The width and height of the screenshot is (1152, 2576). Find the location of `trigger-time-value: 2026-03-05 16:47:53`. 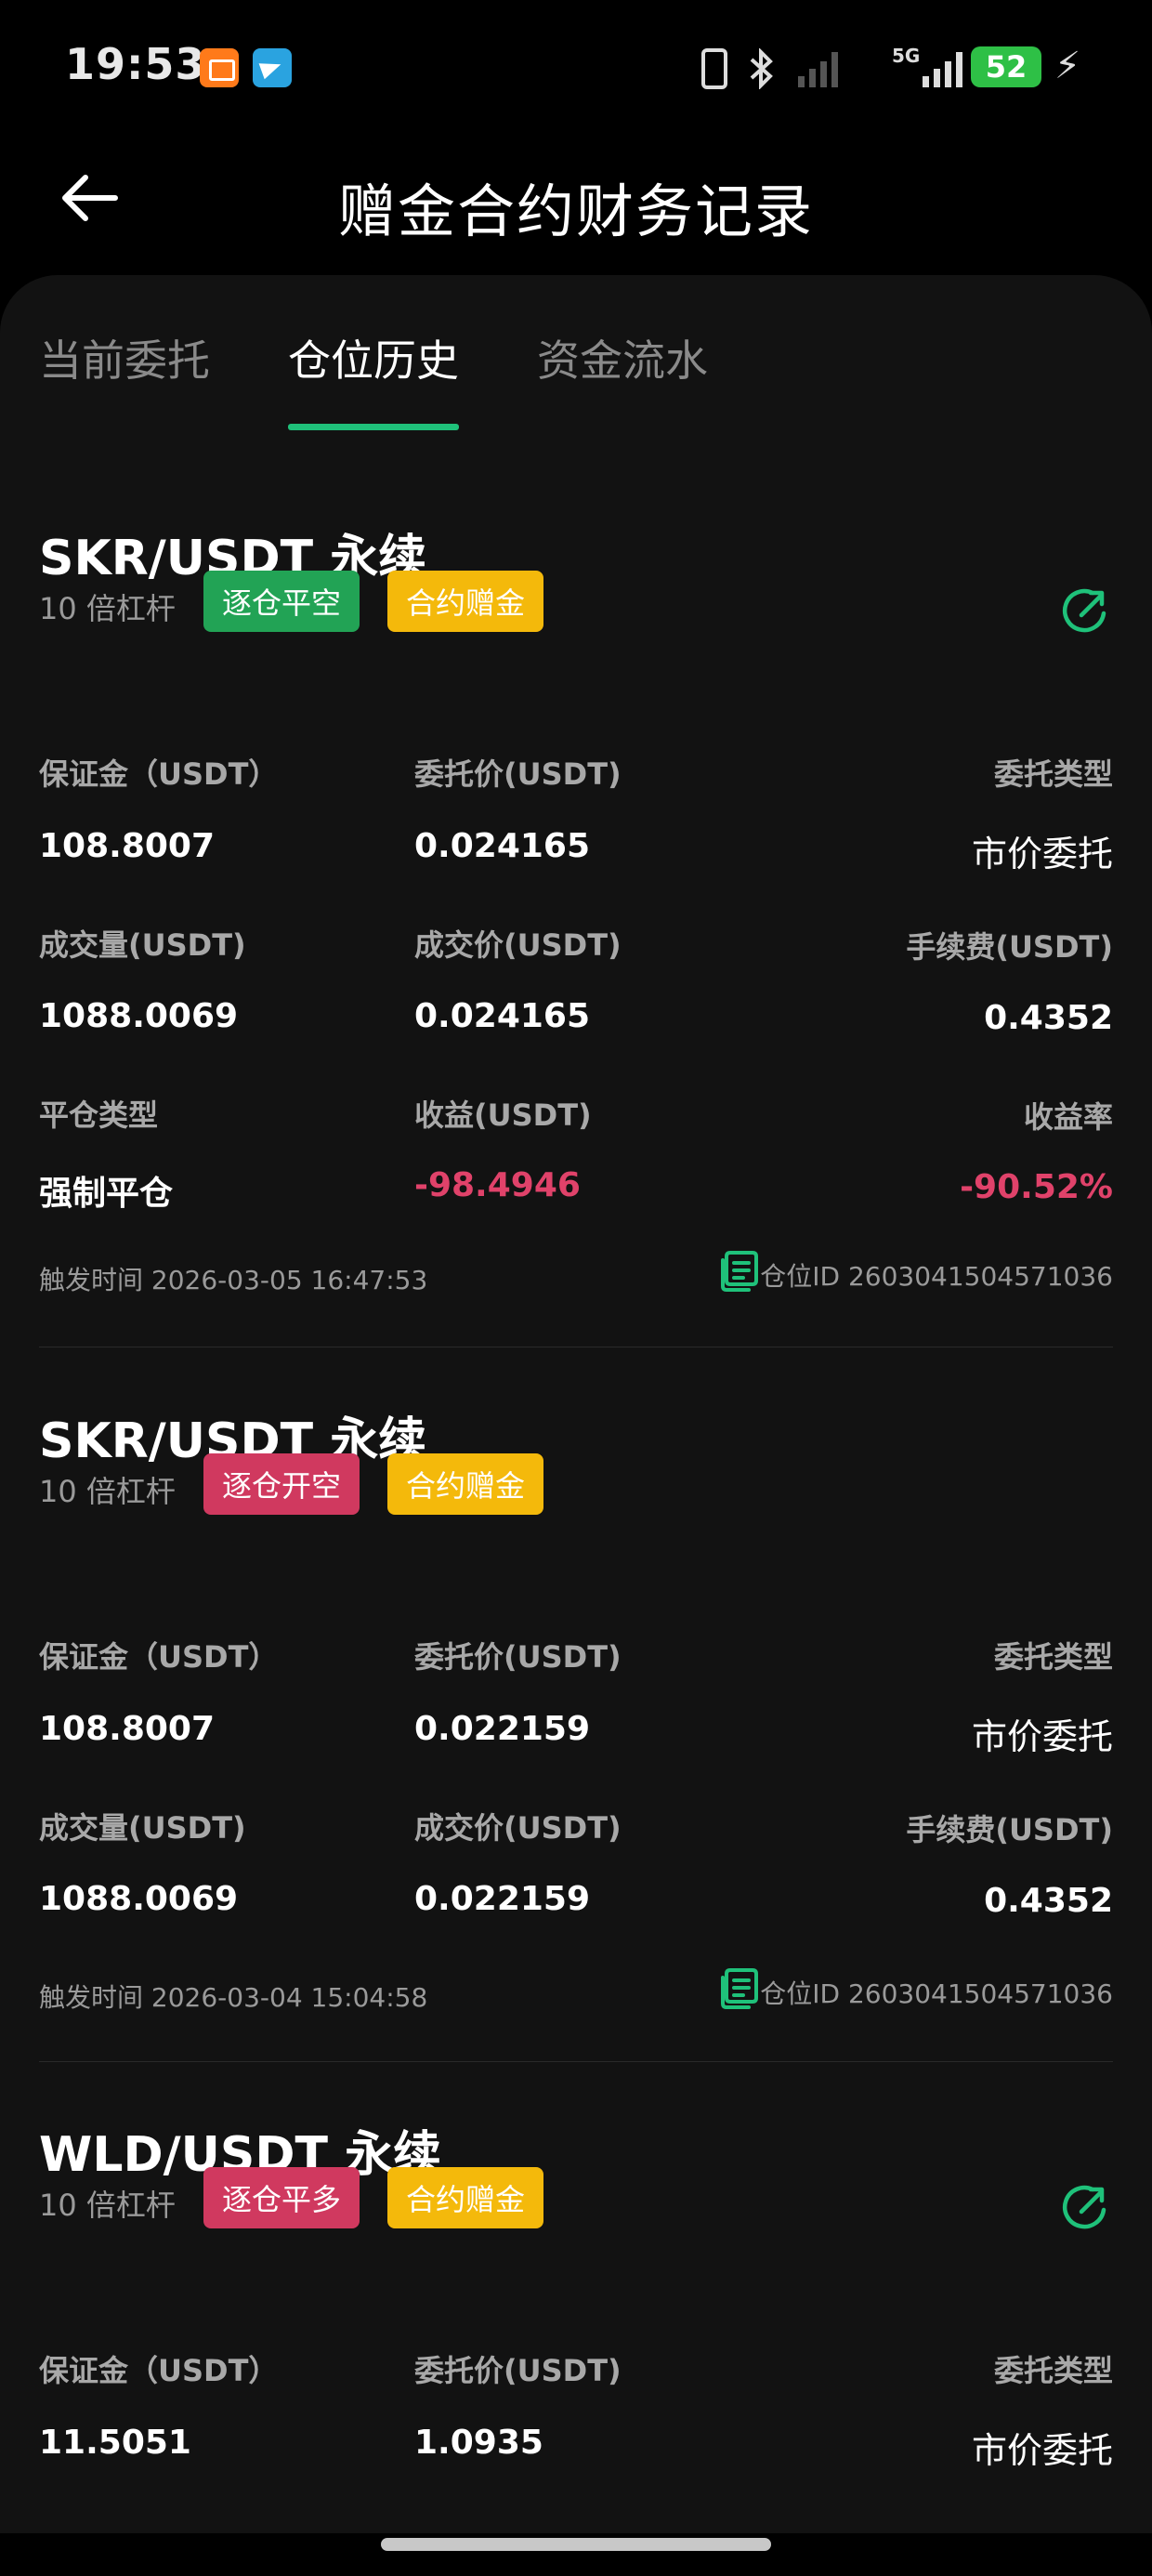

trigger-time-value: 2026-03-05 16:47:53 is located at coordinates (289, 1280).